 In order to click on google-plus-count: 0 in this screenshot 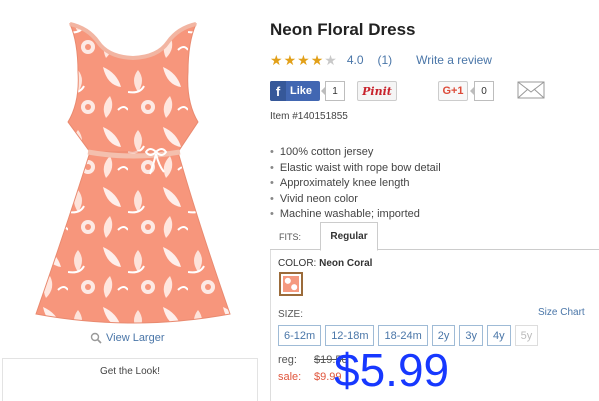, I will do `click(482, 91)`.